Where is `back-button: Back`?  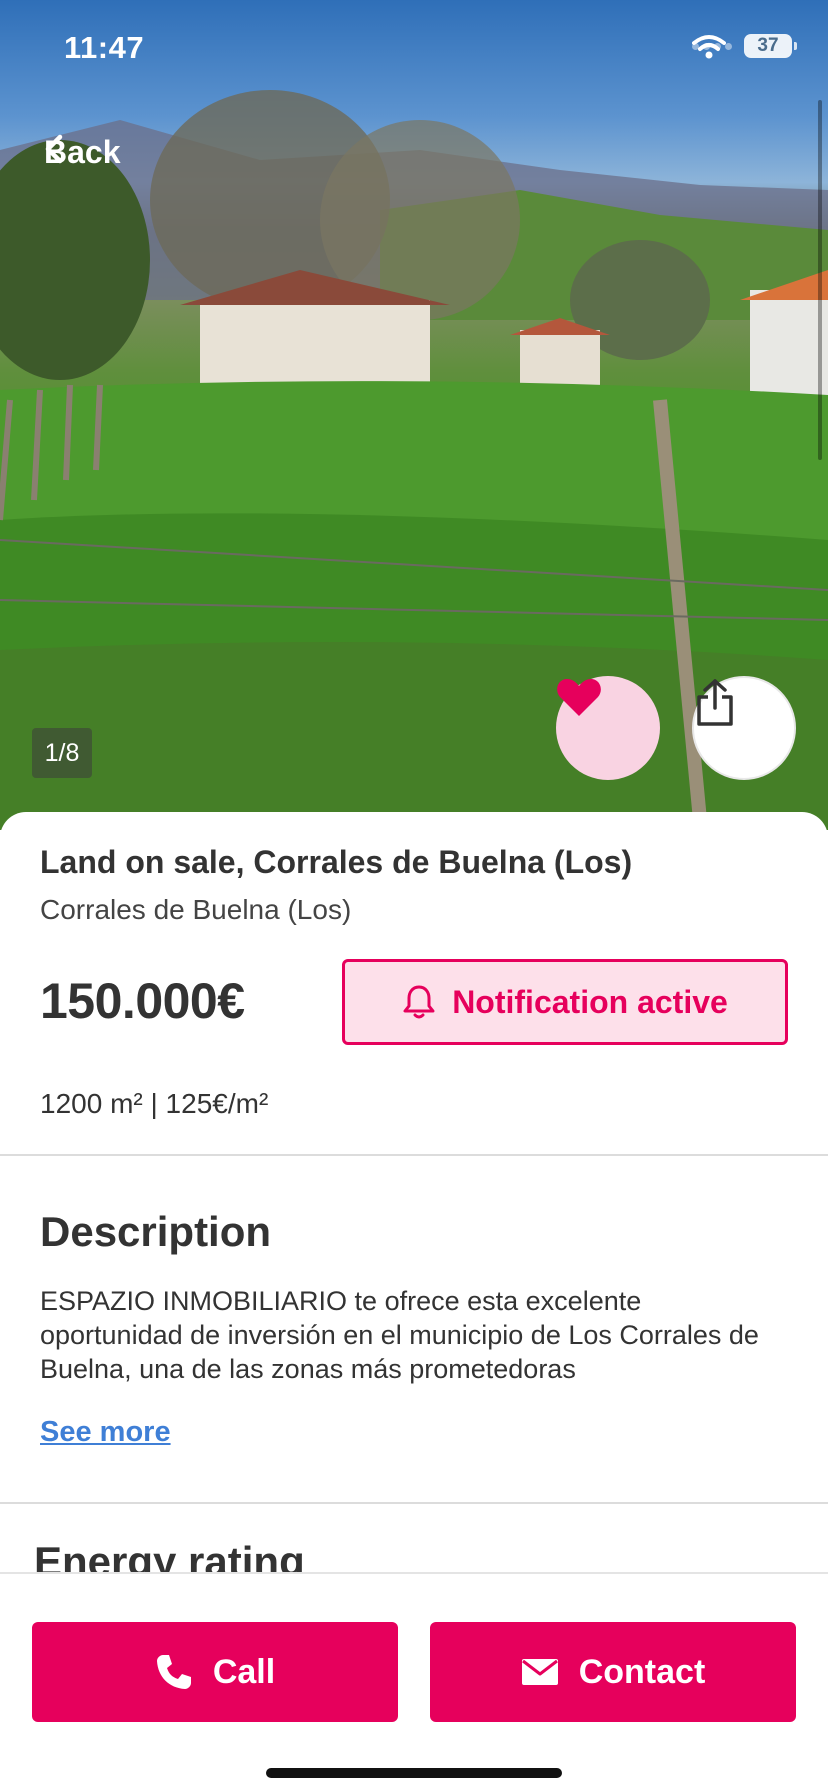 back-button: Back is located at coordinates (82, 152).